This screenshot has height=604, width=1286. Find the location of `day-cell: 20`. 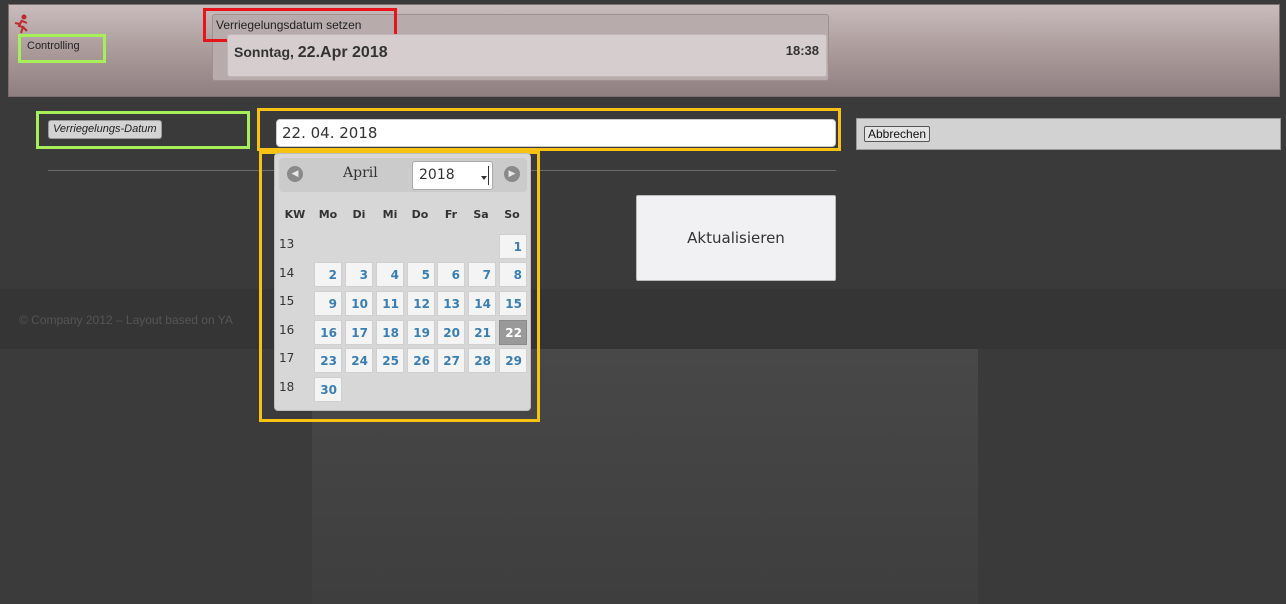

day-cell: 20 is located at coordinates (451, 332).